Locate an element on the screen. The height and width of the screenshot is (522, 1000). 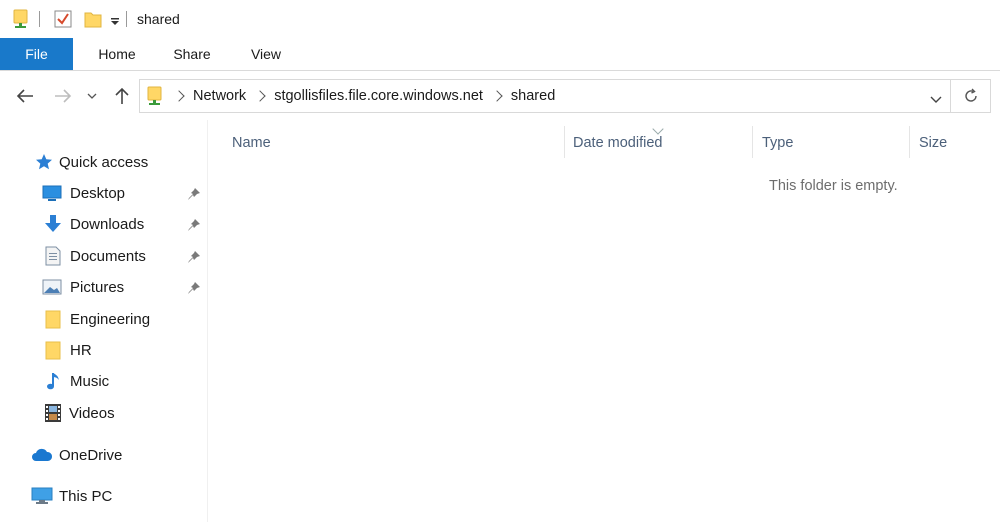
sidebar-item-downloads: Downloads is located at coordinates (94, 224).